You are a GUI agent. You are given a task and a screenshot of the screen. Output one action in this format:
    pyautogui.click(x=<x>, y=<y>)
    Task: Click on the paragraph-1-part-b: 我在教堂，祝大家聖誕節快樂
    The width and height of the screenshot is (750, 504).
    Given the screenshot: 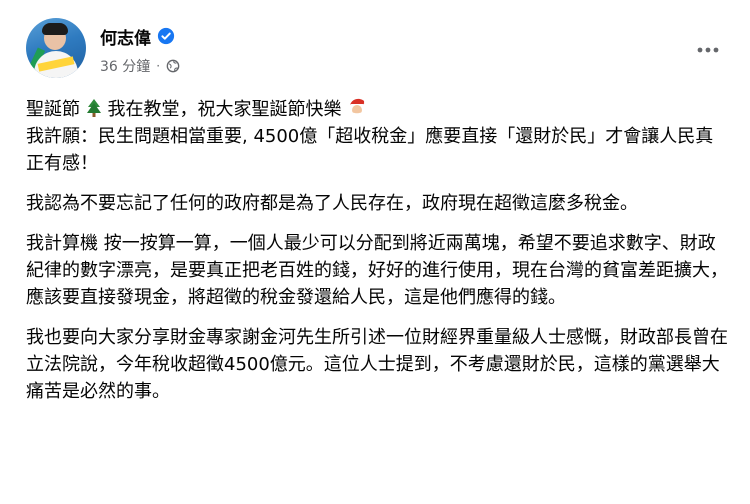 What is the action you would take?
    pyautogui.click(x=224, y=109)
    